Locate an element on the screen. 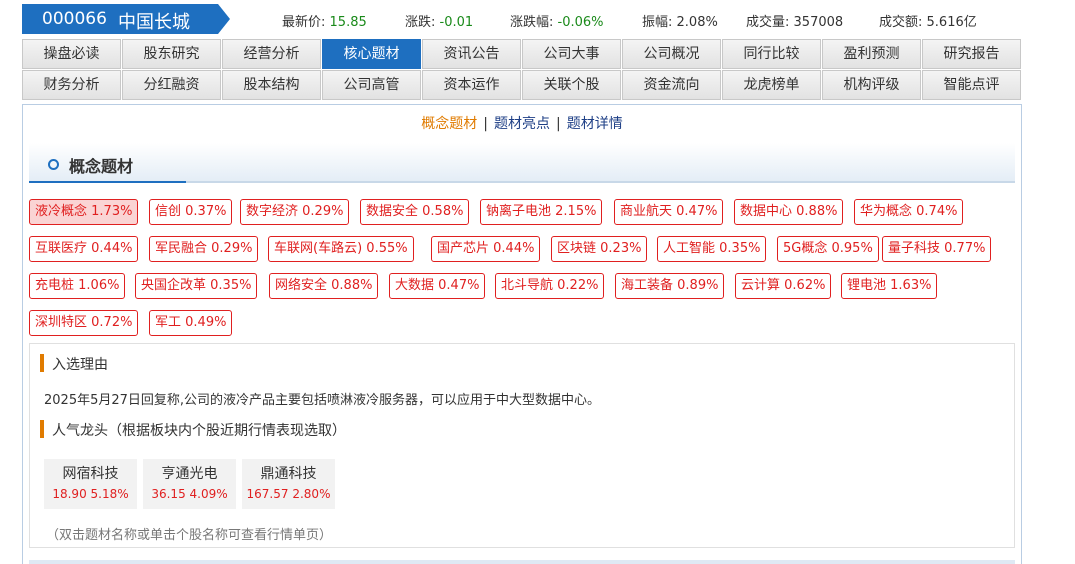 This screenshot has height=564, width=1075. quote-amplitude: 振幅: 2.08% is located at coordinates (680, 22).